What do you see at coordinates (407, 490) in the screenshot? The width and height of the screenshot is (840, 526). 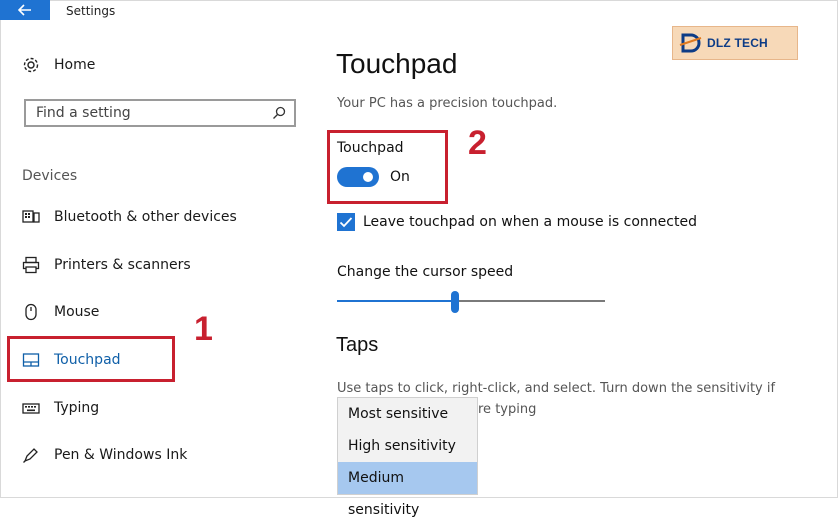 I see `dropdown-option-medium-sensitivity: Medium sensitivity` at bounding box center [407, 490].